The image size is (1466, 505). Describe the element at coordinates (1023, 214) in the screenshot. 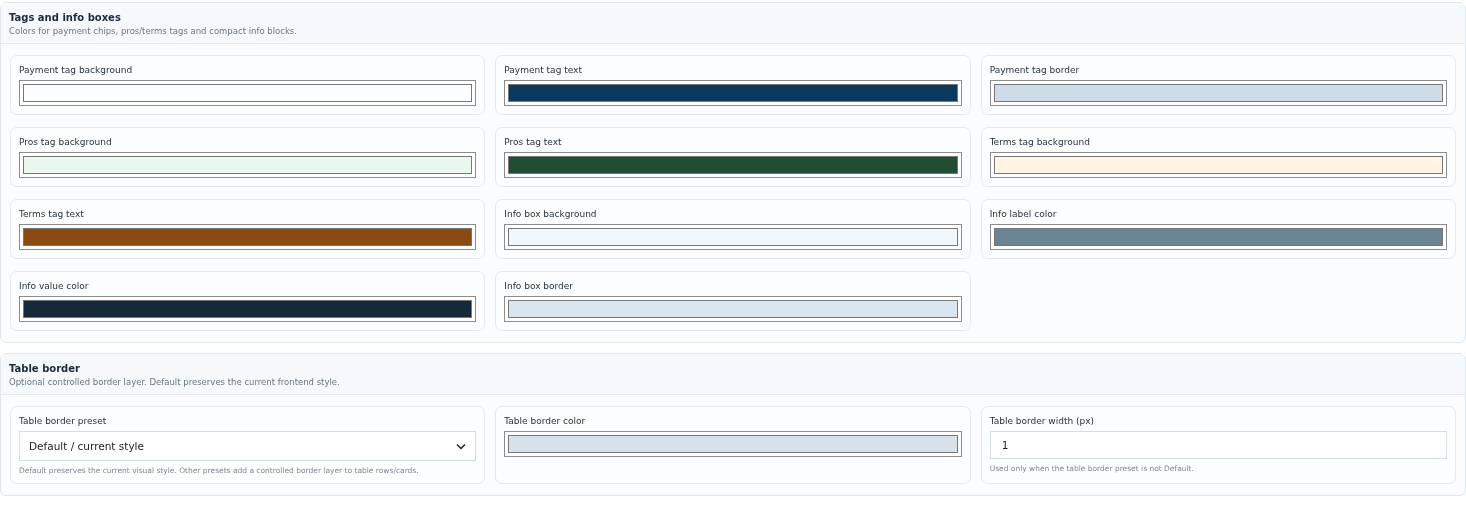

I see `field-label: Info label color` at that location.